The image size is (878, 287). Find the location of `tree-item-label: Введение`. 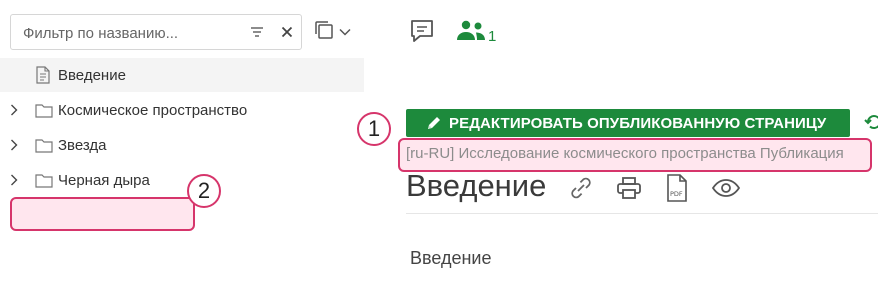

tree-item-label: Введение is located at coordinates (92, 75).